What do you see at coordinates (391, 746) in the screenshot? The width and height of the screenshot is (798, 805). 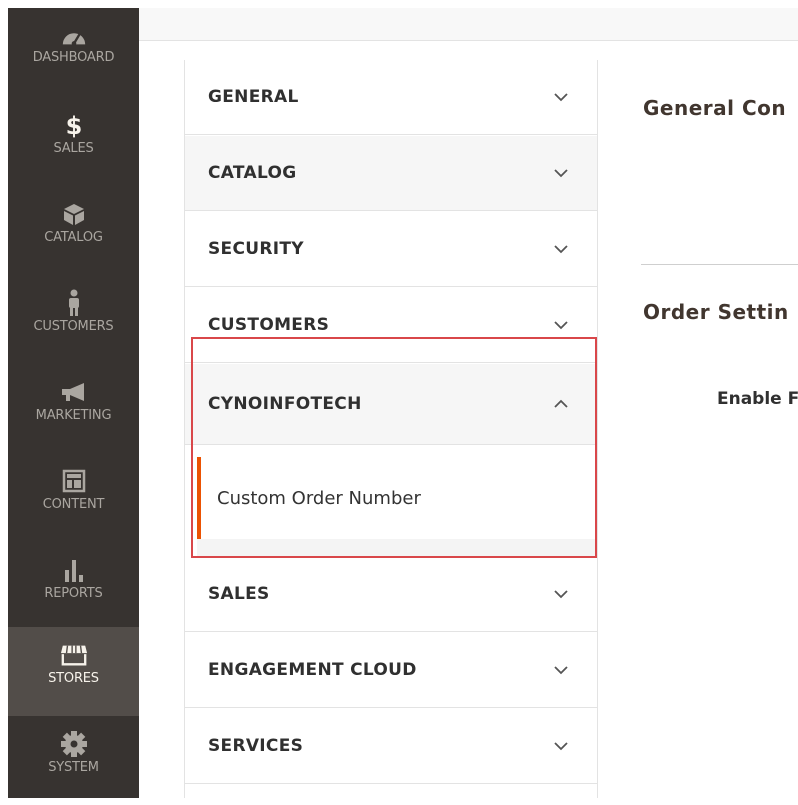 I see `tab-services: SERVICES` at bounding box center [391, 746].